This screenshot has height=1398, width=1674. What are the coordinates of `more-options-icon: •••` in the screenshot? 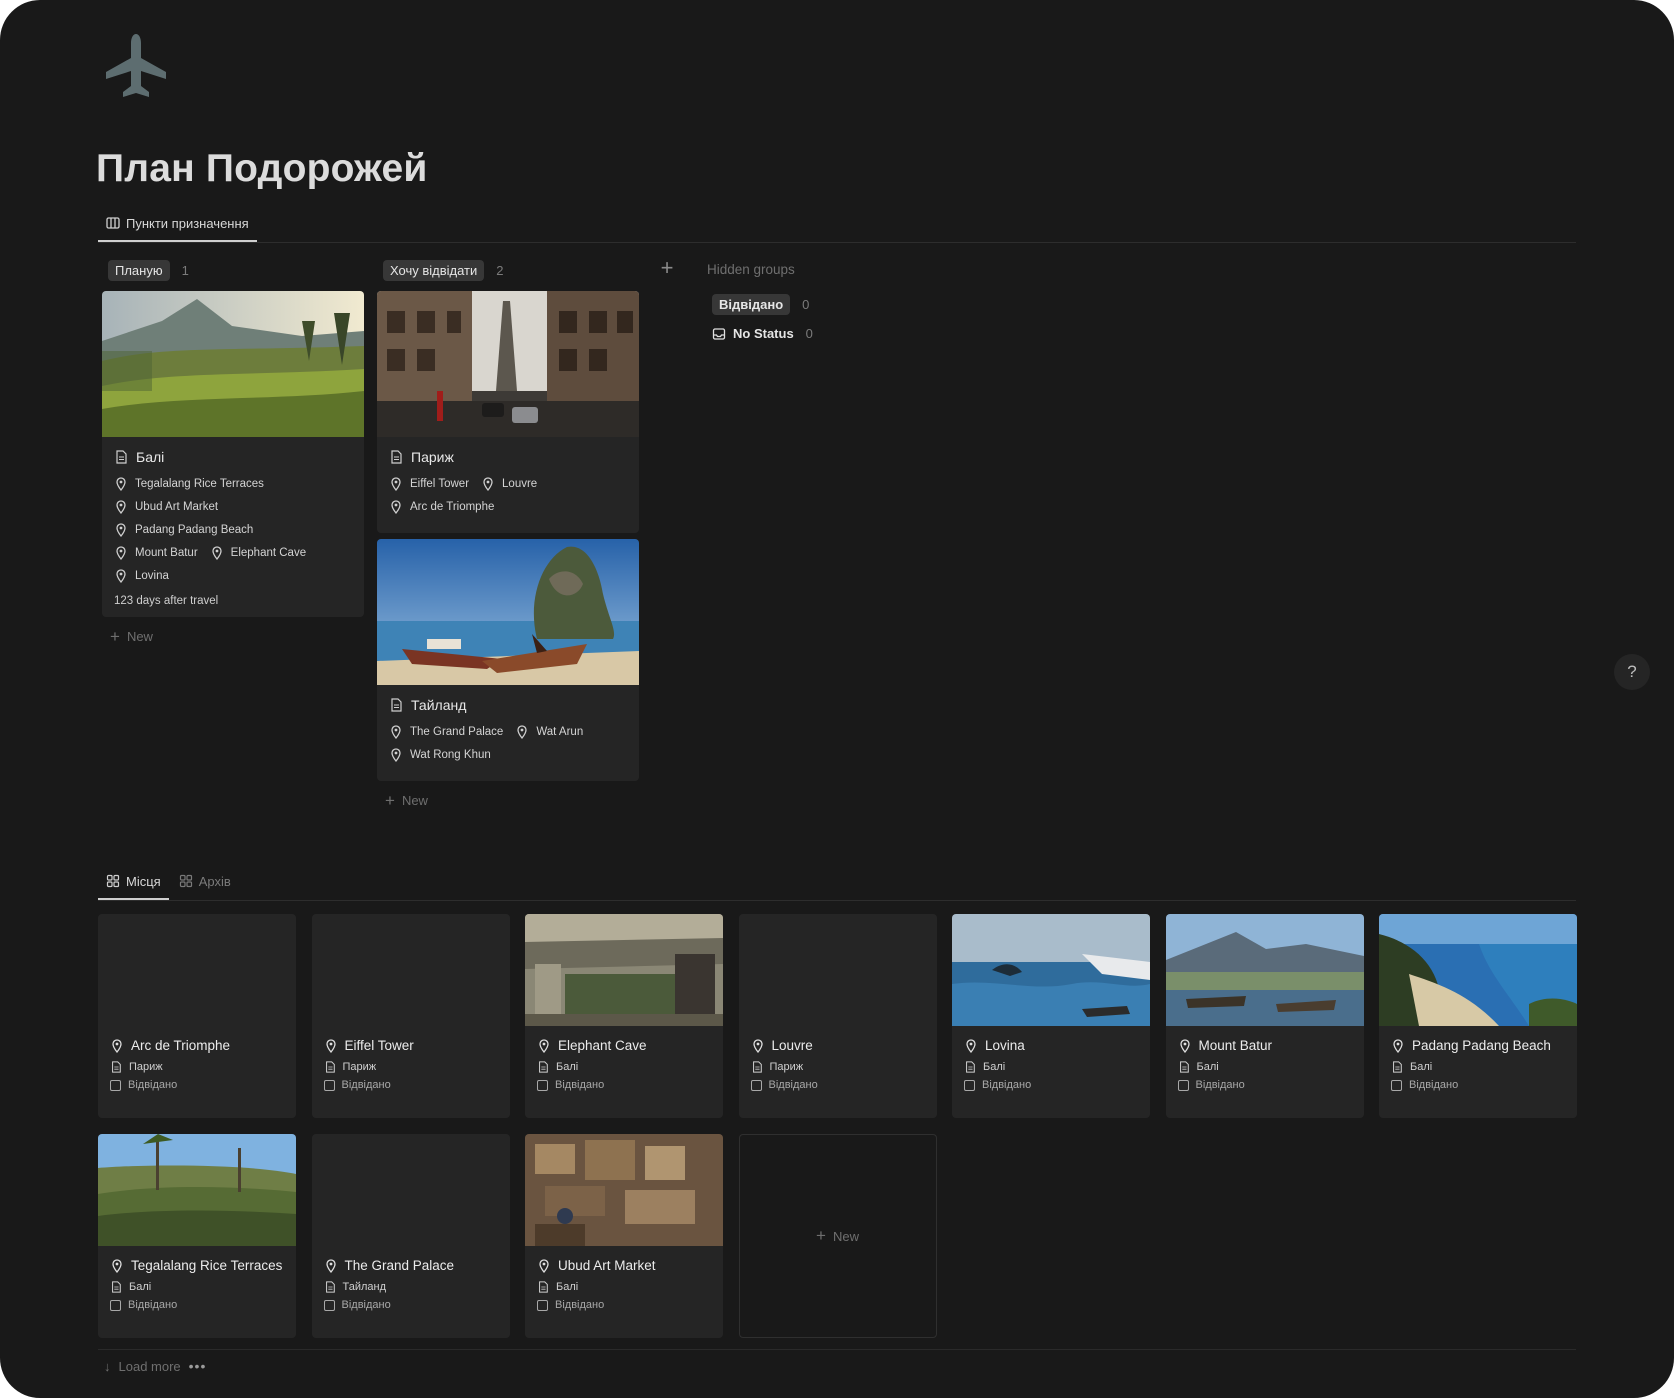 It's located at (198, 1366).